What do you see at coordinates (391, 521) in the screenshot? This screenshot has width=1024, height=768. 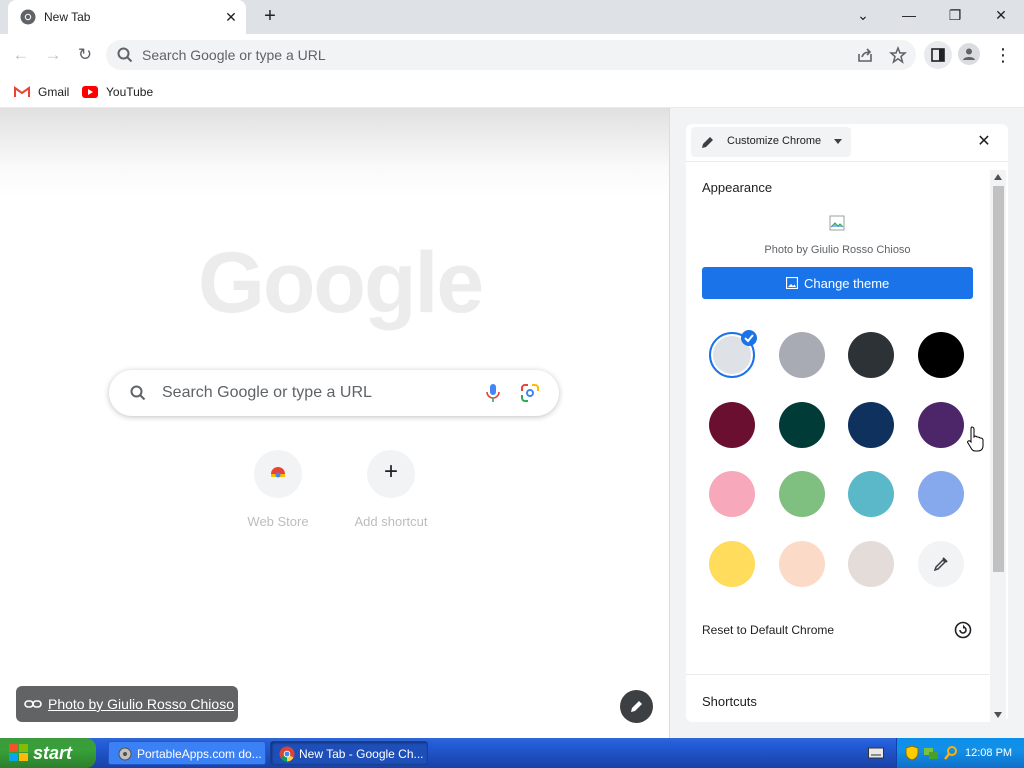 I see `shortcut-label: Add shortcut` at bounding box center [391, 521].